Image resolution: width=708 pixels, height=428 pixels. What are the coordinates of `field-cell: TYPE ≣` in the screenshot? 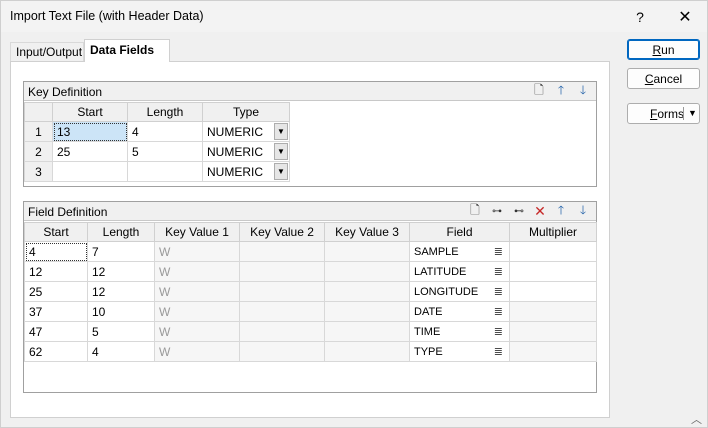 It's located at (459, 351).